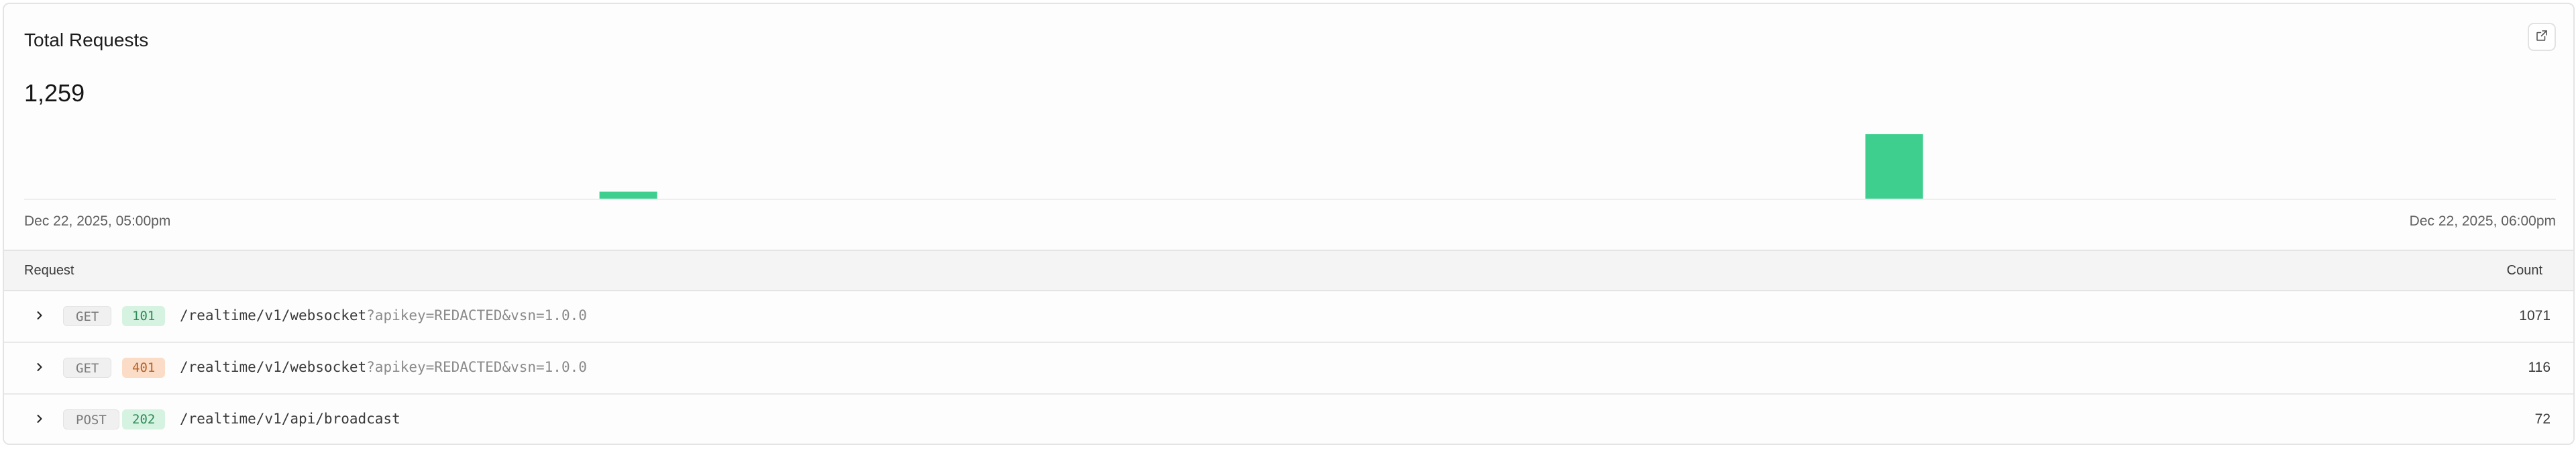  What do you see at coordinates (1288, 270) in the screenshot?
I see `table-header: Request Count` at bounding box center [1288, 270].